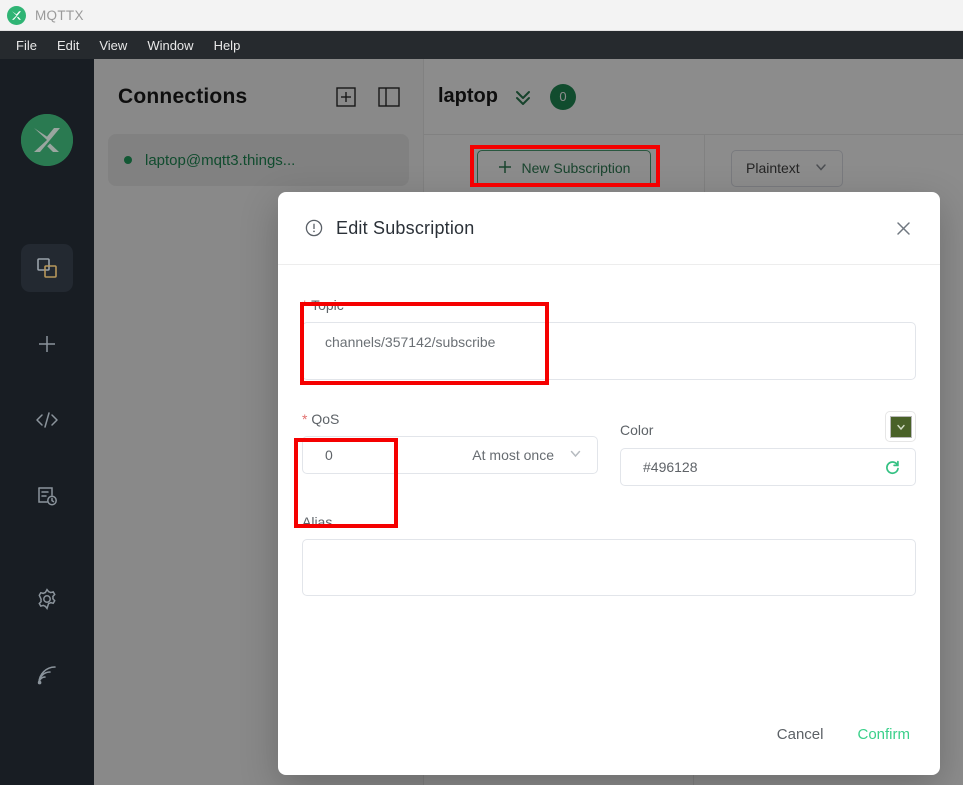  I want to click on cancel-button: Cancel, so click(800, 734).